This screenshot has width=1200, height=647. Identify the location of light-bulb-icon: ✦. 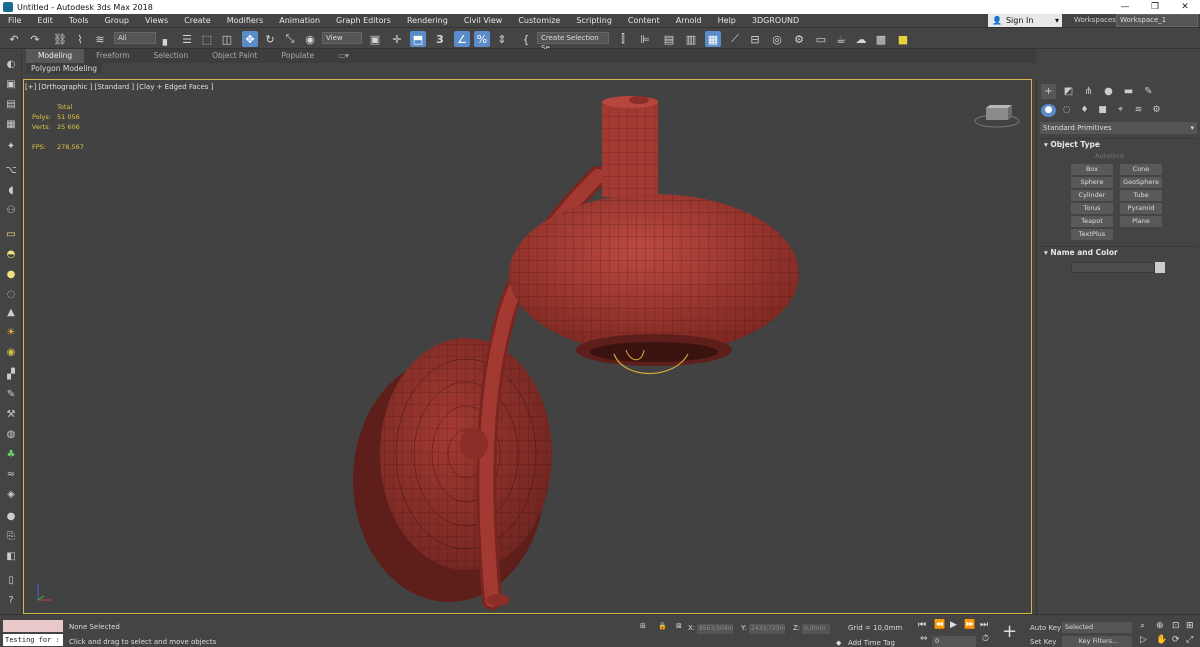
(11, 146).